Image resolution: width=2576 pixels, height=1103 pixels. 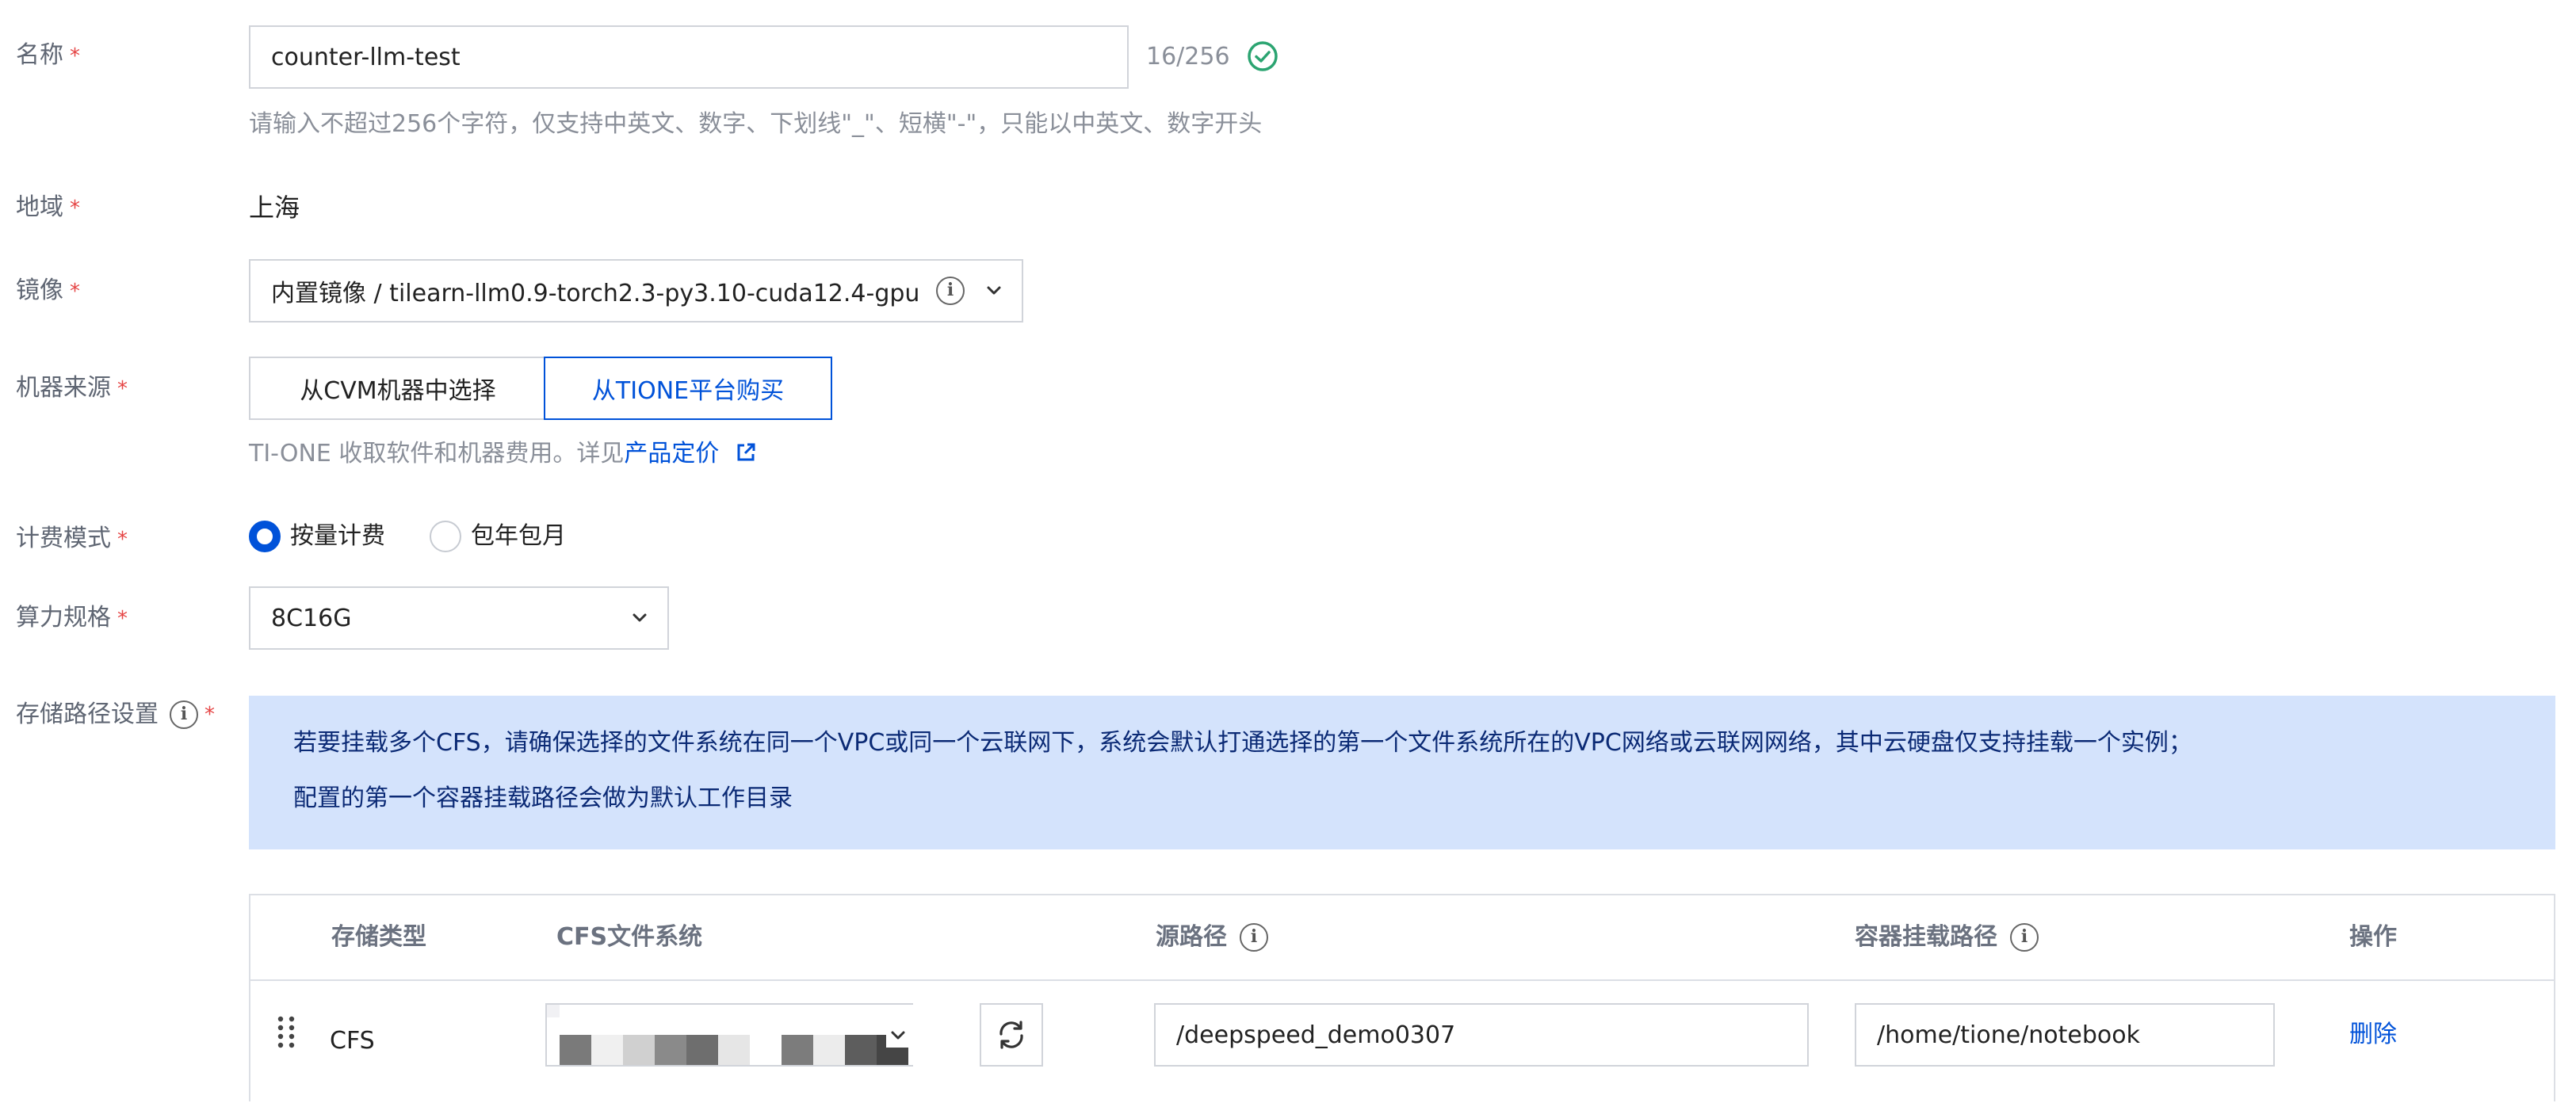 What do you see at coordinates (689, 57) in the screenshot?
I see `name-input: counter-llm-test` at bounding box center [689, 57].